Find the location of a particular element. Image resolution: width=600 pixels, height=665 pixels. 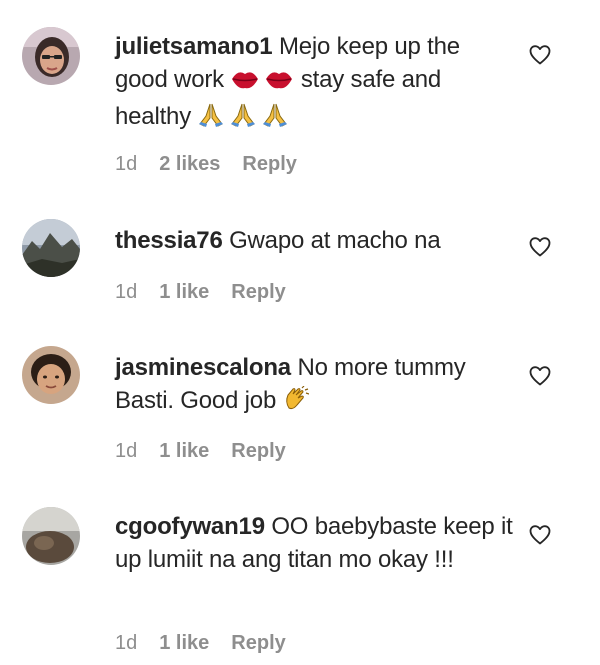

comment-username: jasminescalona is located at coordinates (203, 367).